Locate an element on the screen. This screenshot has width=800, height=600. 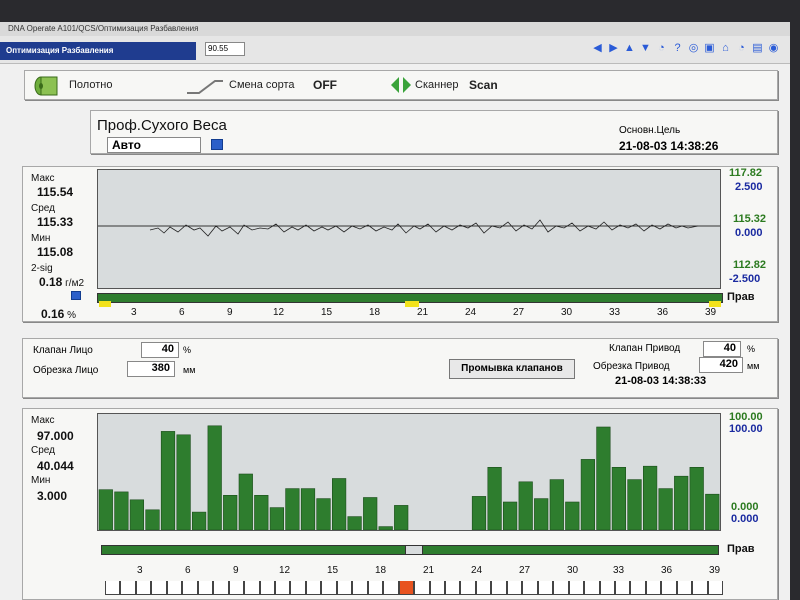
drive-trim-input: 420 is located at coordinates (721, 365).